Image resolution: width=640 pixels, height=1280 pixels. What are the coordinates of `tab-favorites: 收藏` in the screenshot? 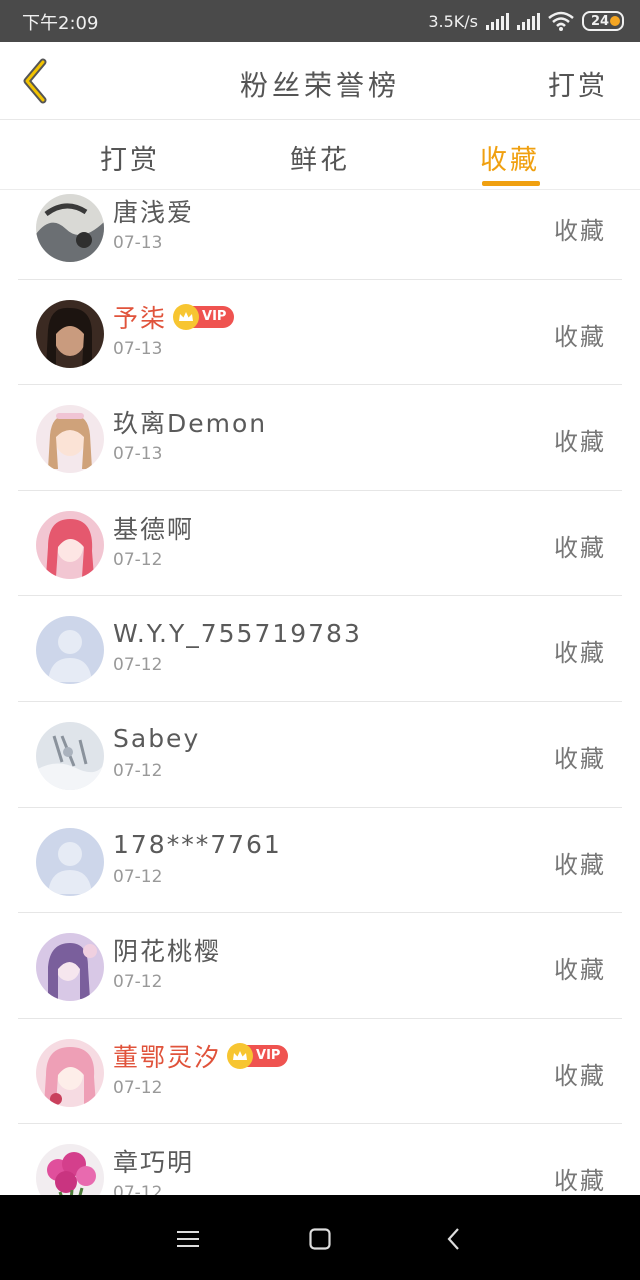 It's located at (510, 155).